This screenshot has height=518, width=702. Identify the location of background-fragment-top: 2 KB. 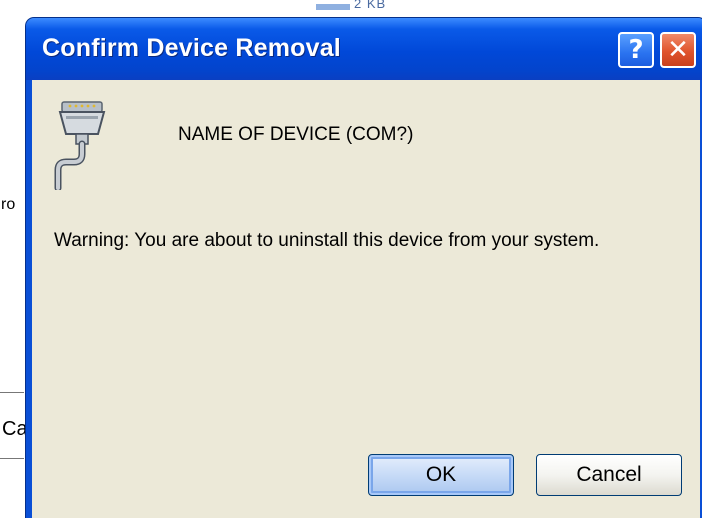
(370, 5).